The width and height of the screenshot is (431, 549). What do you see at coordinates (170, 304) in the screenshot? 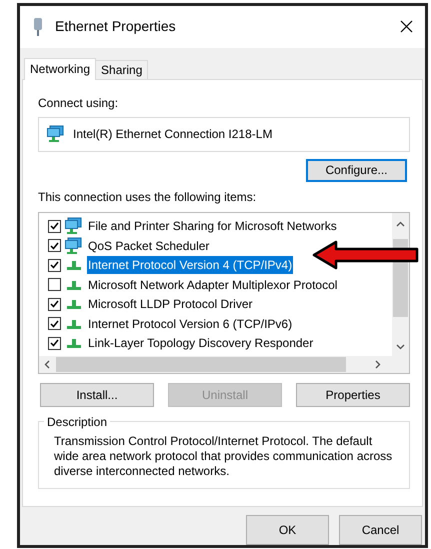
I see `list-item: Microsoft LLDP Protocol Driver` at bounding box center [170, 304].